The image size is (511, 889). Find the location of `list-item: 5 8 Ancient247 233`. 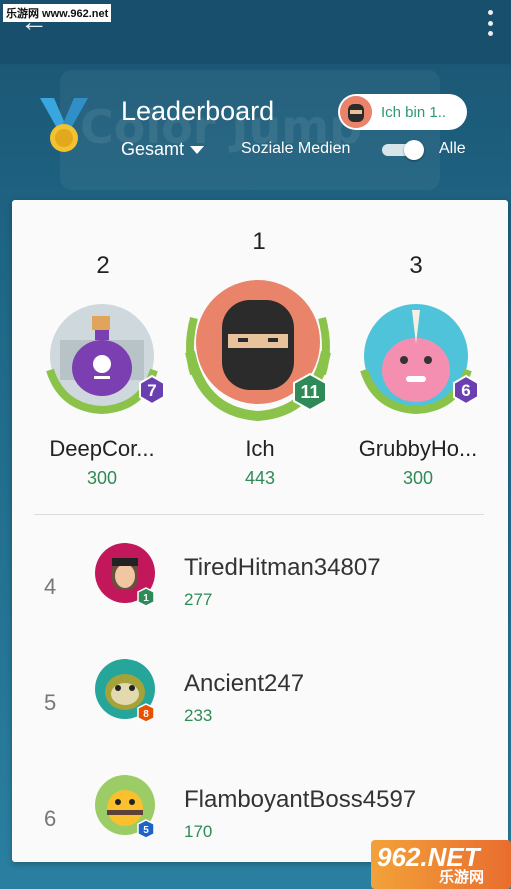

list-item: 5 8 Ancient247 233 is located at coordinates (260, 708).